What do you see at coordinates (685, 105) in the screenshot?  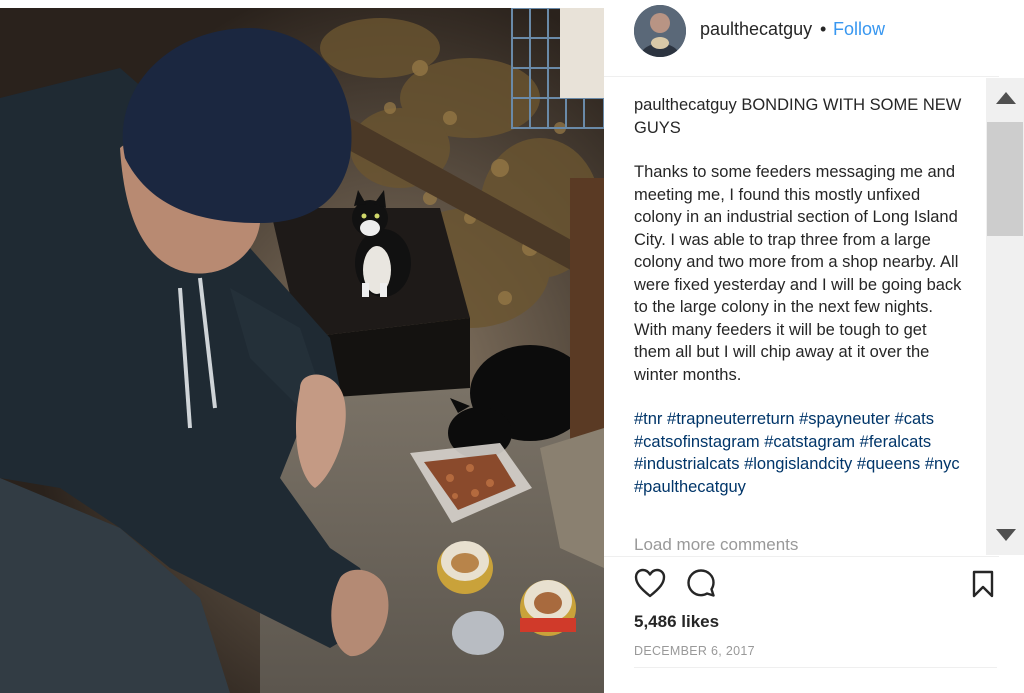 I see `caption-username: paulthecatguy` at bounding box center [685, 105].